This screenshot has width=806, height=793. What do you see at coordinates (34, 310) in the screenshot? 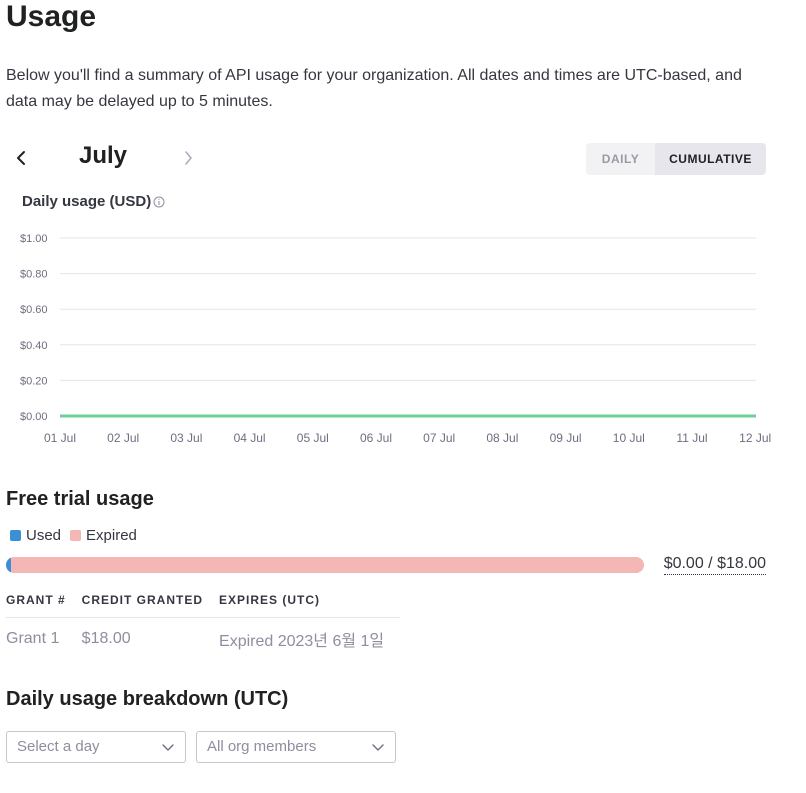
I see `y-tick-label: $0.60` at bounding box center [34, 310].